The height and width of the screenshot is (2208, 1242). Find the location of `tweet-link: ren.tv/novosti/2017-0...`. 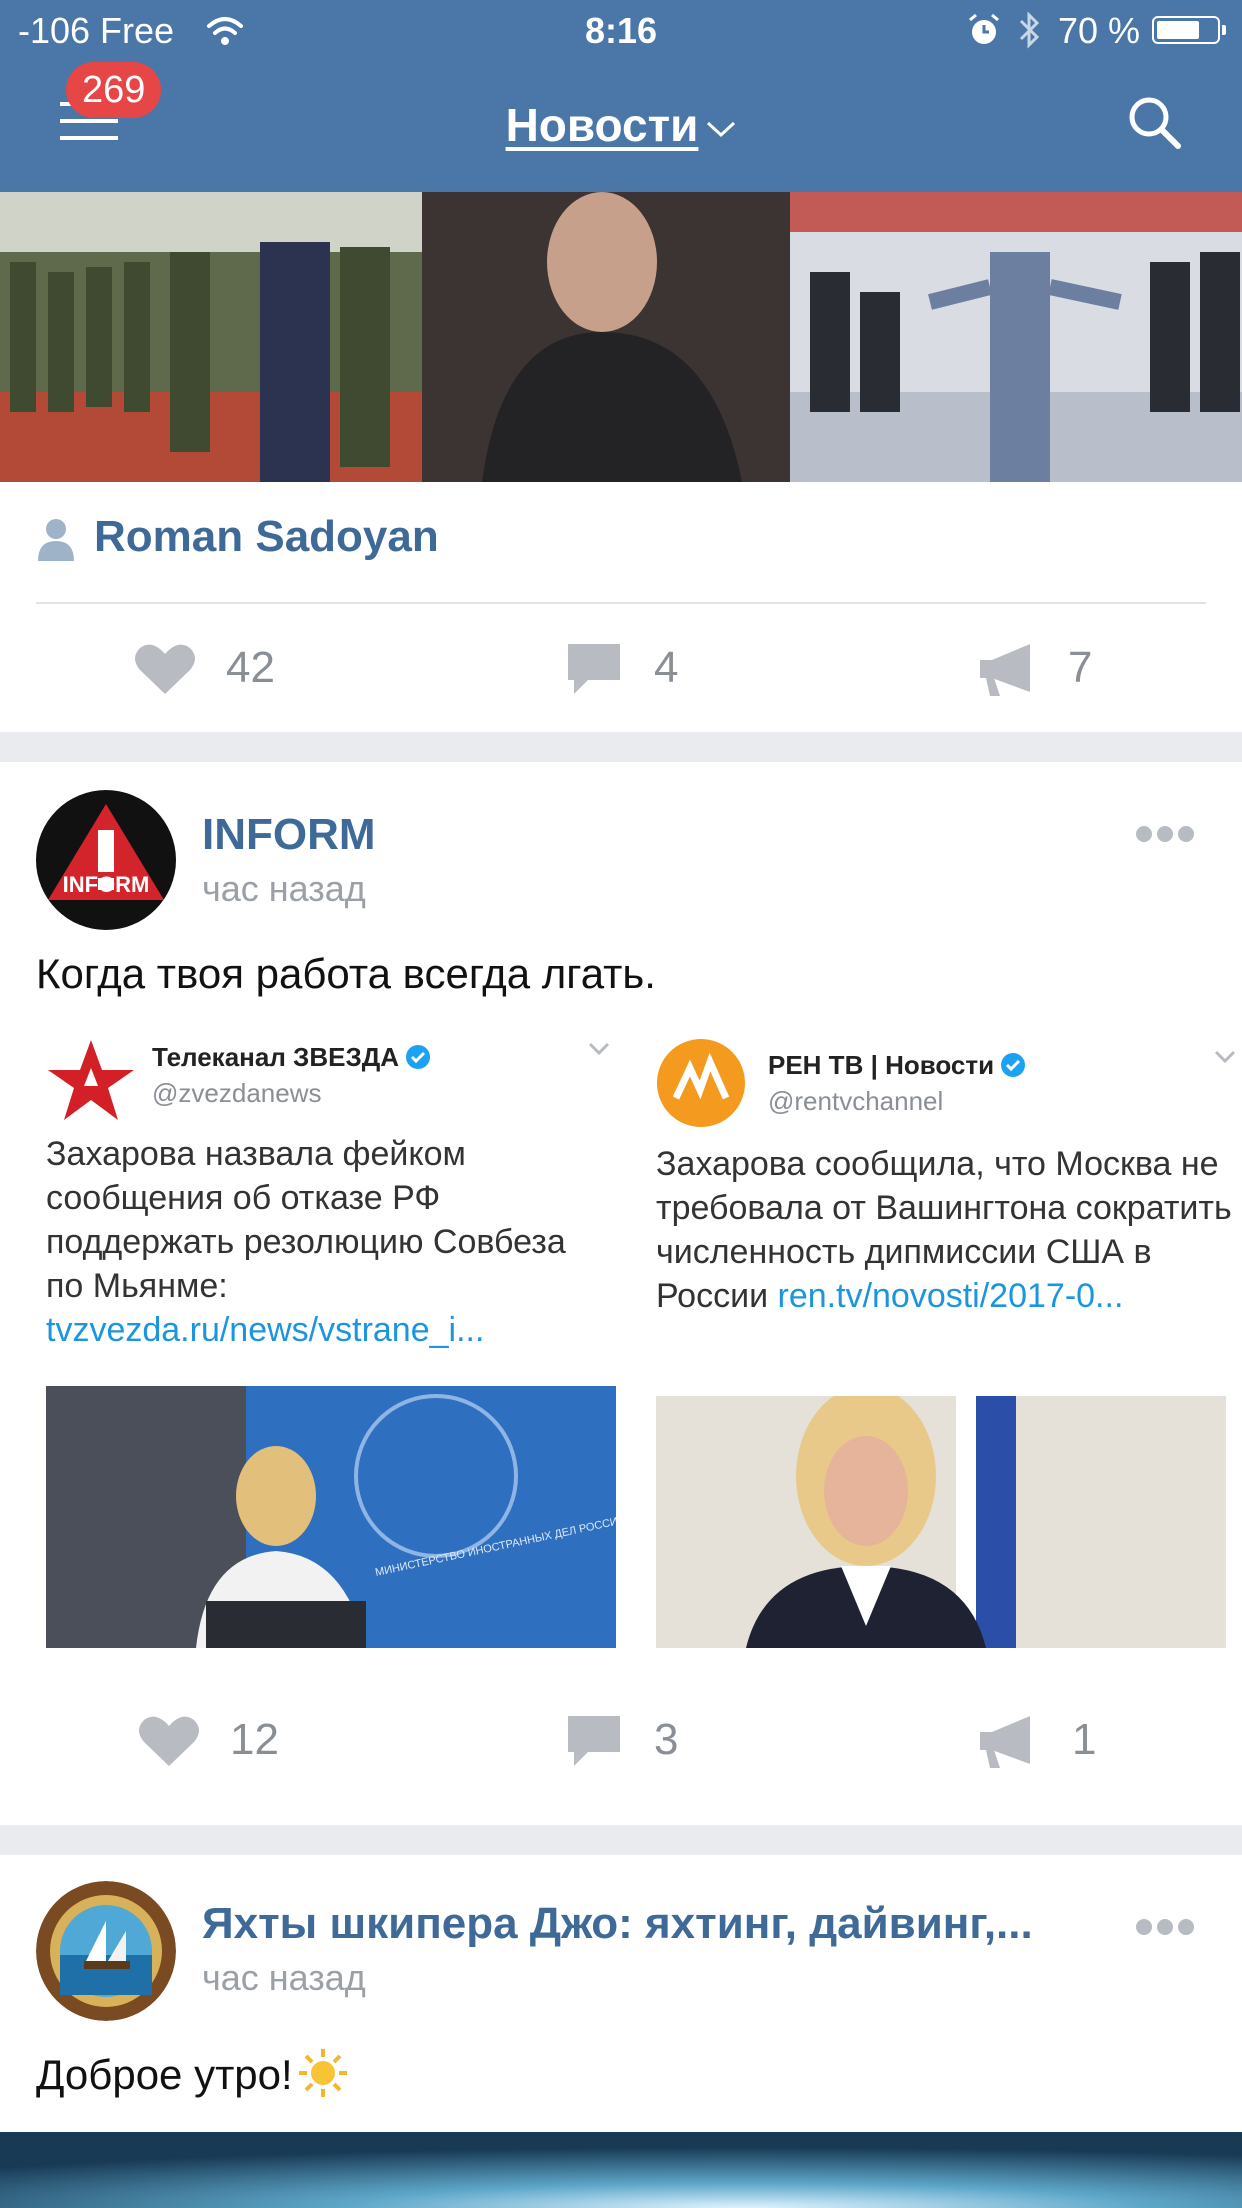

tweet-link: ren.tv/novosti/2017-0... is located at coordinates (950, 1296).